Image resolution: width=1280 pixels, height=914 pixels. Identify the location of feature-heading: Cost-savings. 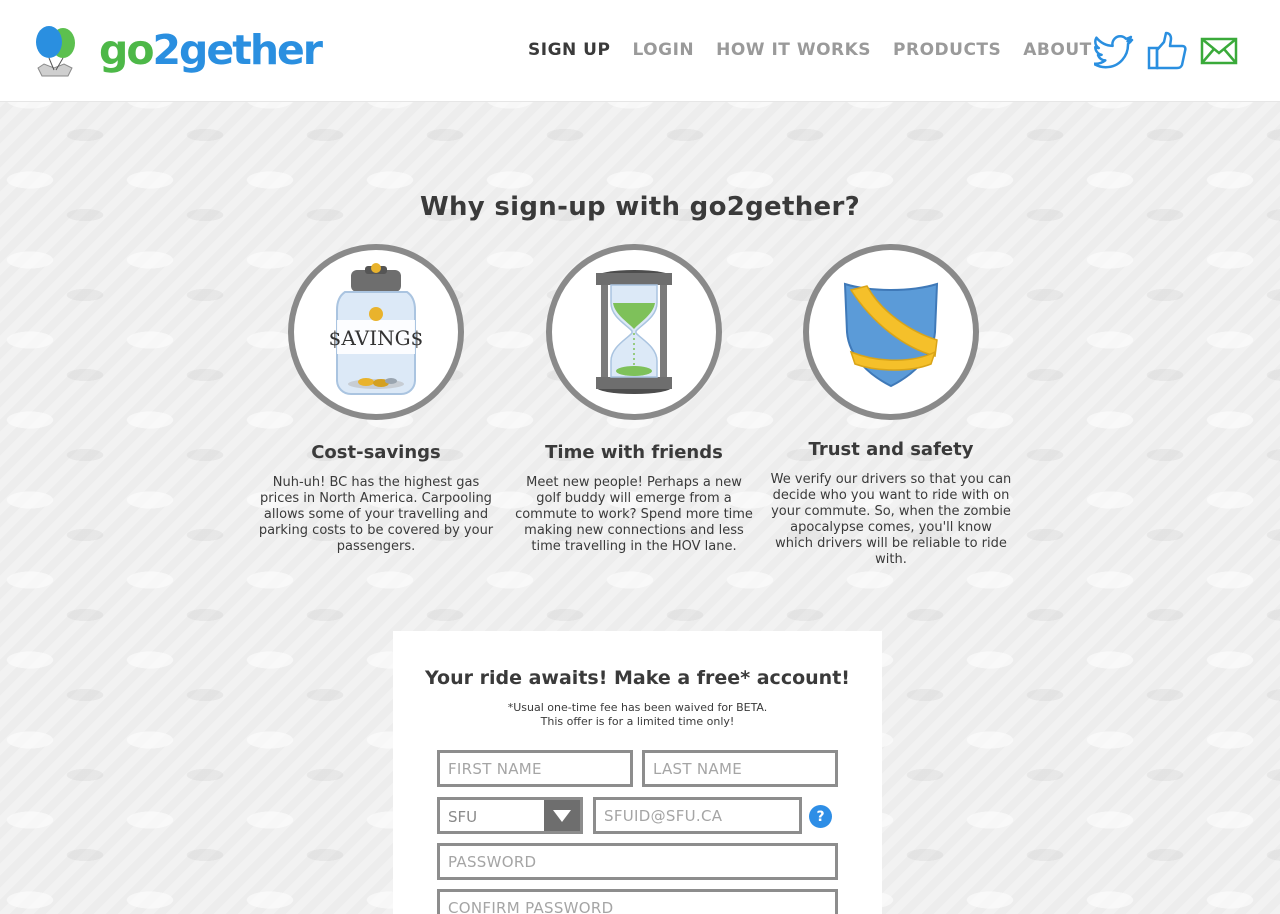
(376, 452).